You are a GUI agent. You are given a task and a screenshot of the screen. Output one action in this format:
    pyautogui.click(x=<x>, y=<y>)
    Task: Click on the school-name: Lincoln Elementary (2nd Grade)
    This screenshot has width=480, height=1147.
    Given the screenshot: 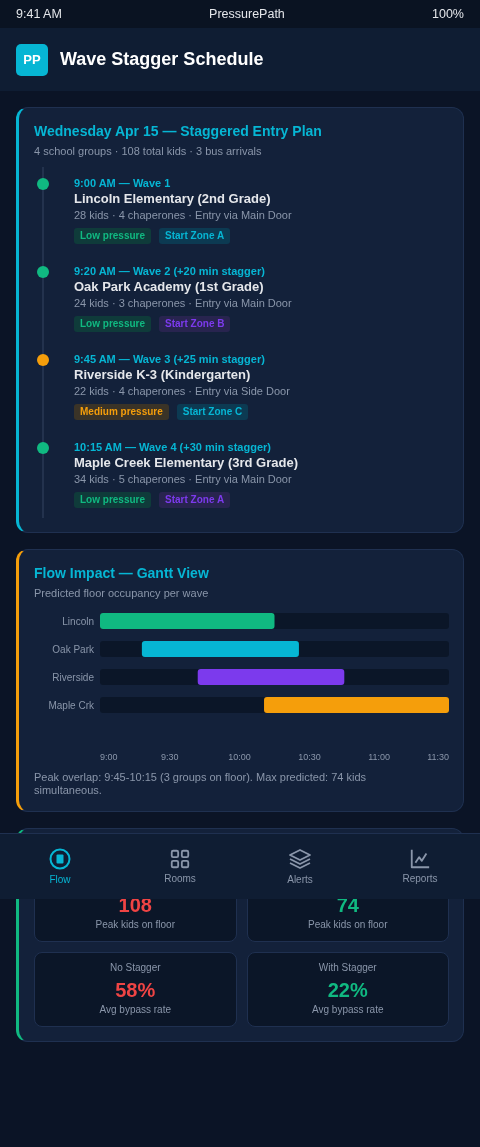 What is the action you would take?
    pyautogui.click(x=173, y=199)
    